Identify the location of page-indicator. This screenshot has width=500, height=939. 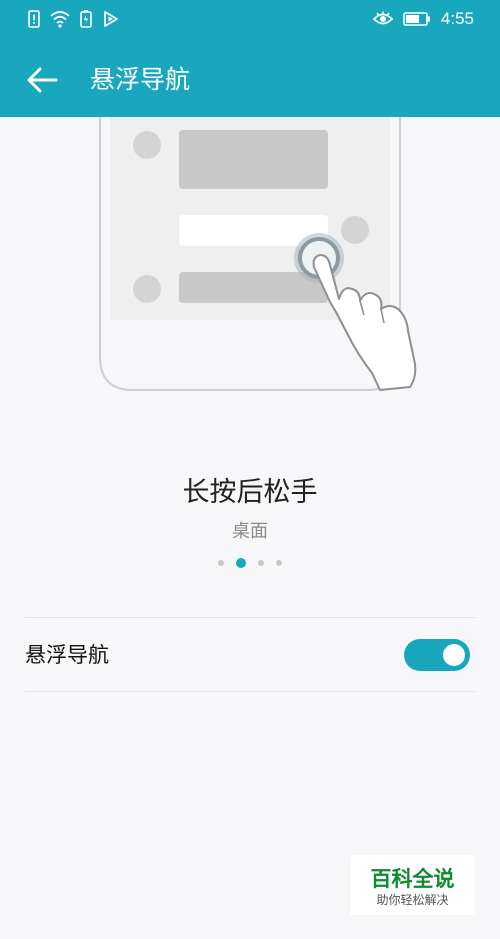
(250, 563).